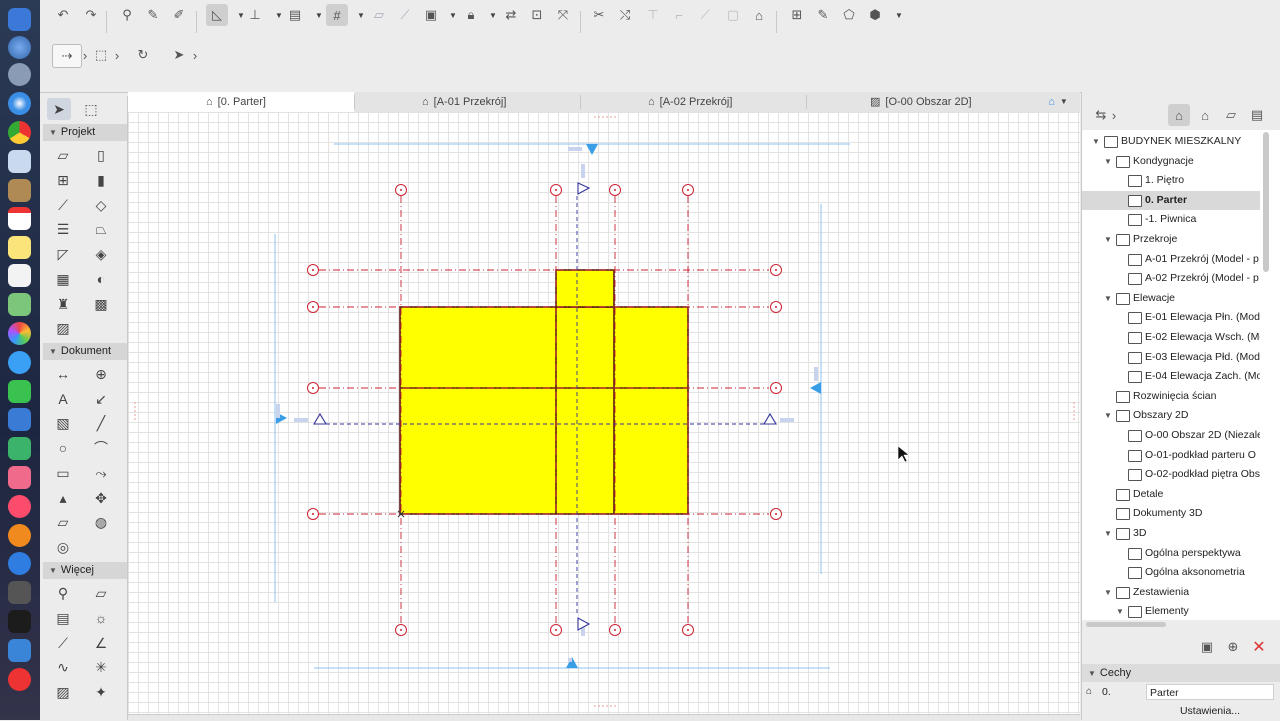 The width and height of the screenshot is (1280, 721). Describe the element at coordinates (101, 643) in the screenshot. I see `angle-dimension-icon: ∠` at that location.